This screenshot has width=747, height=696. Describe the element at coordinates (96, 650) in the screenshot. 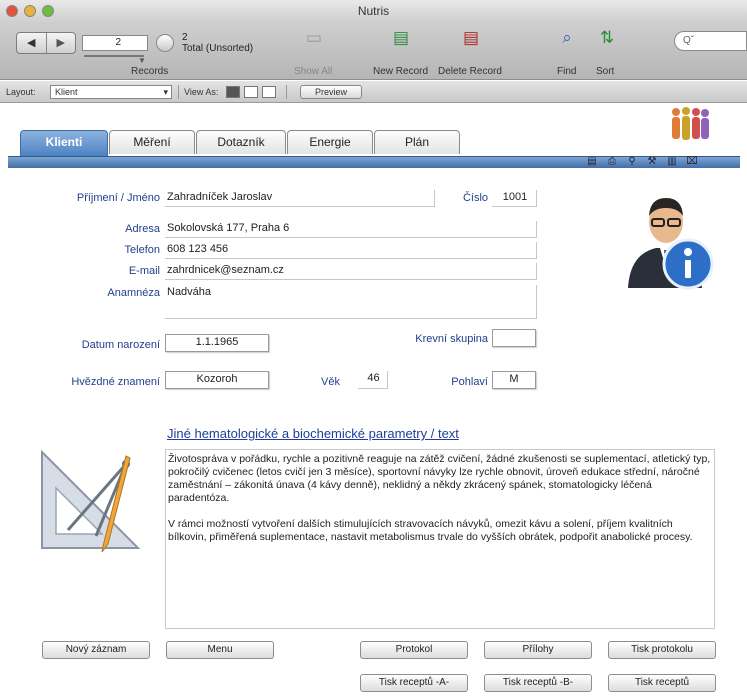

I see `new-entry-button: Nový záznam` at that location.